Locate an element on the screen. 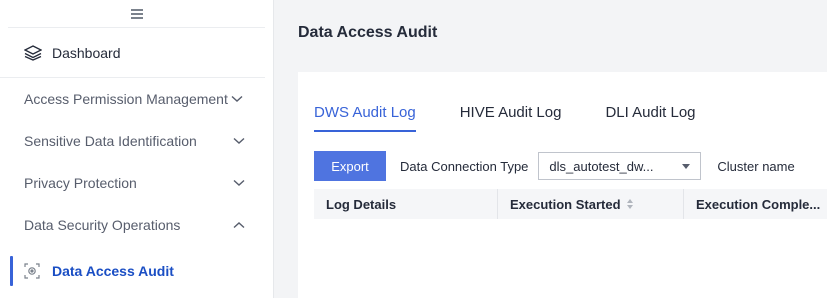 The height and width of the screenshot is (298, 827). export-button: Export is located at coordinates (350, 166).